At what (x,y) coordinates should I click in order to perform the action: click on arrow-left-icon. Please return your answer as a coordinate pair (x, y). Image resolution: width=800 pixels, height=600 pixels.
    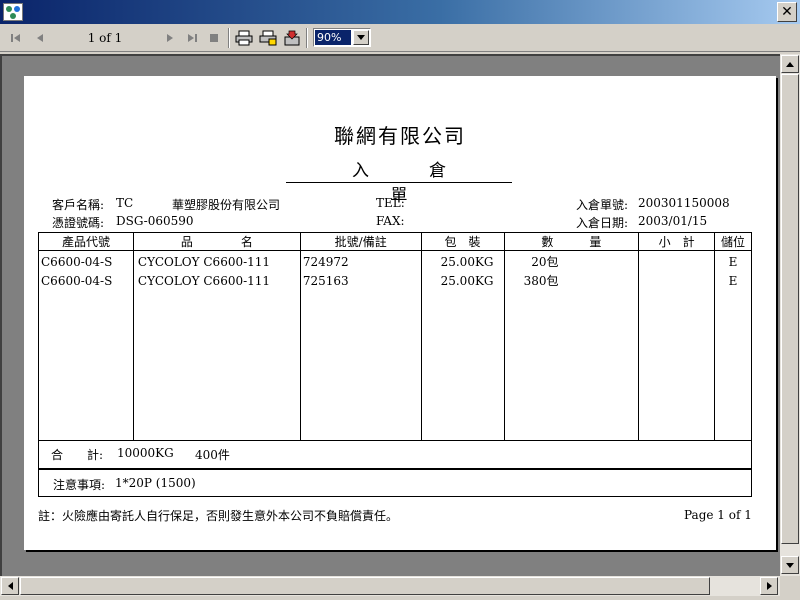
    Looking at the image, I should click on (10, 586).